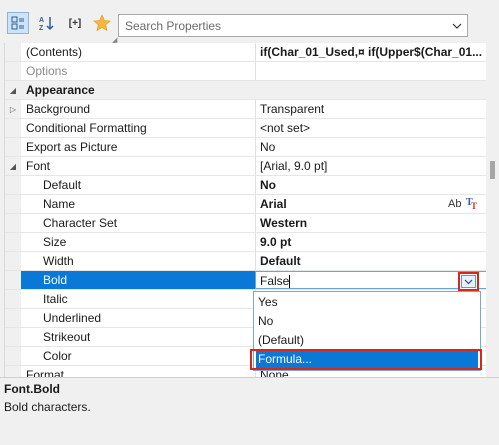  I want to click on property-value, so click(371, 71).